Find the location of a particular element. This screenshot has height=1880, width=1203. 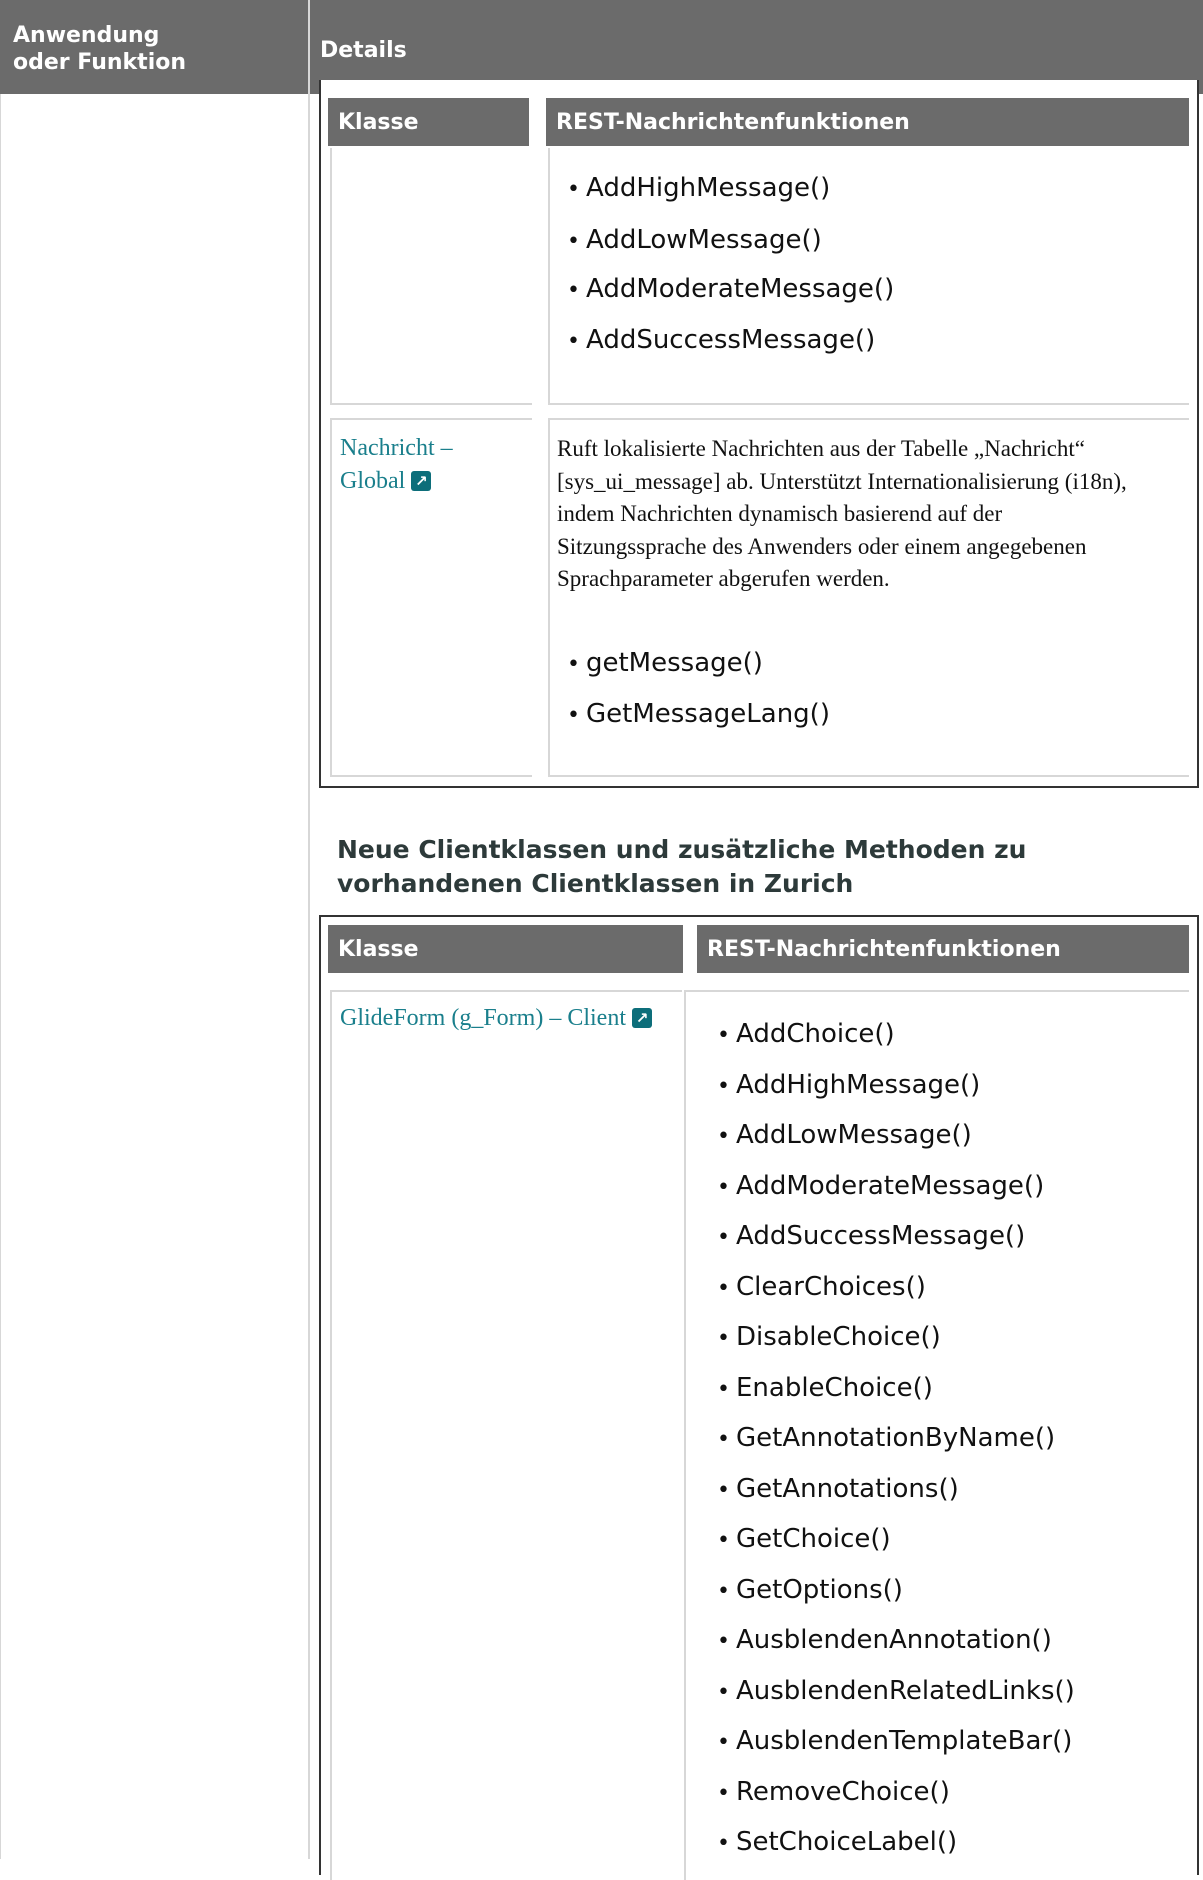

table1-header-functions: REST-Nachrichtenfunktionen is located at coordinates (867, 122).